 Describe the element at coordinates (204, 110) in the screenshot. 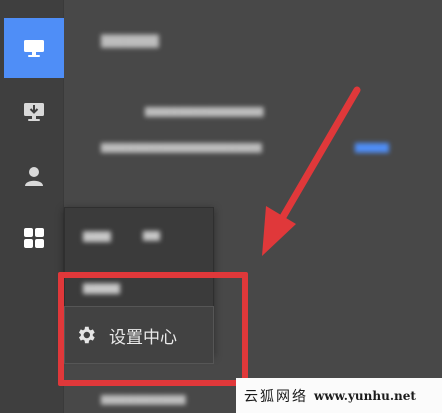

I see `blurred-text-line: ▆▆▆▆▆▆▆▆▆▆▆▆▆▆` at that location.